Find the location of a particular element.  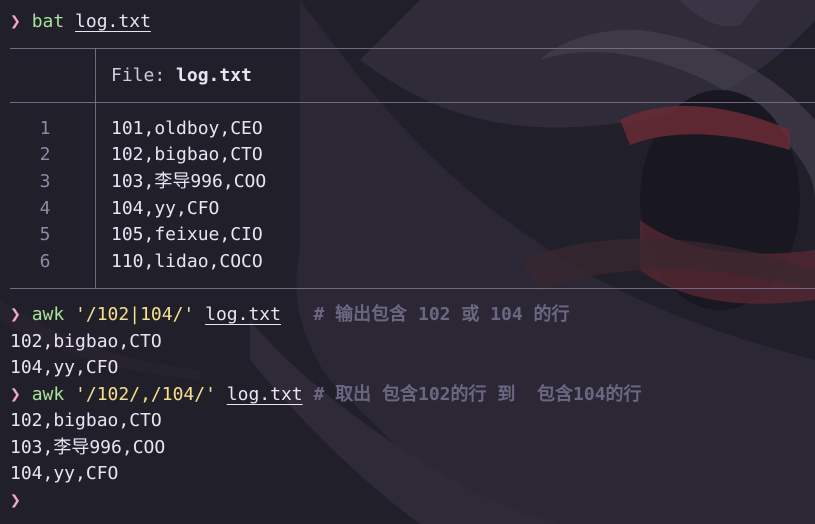

file-line: 104,yy,CFO is located at coordinates (165, 208).